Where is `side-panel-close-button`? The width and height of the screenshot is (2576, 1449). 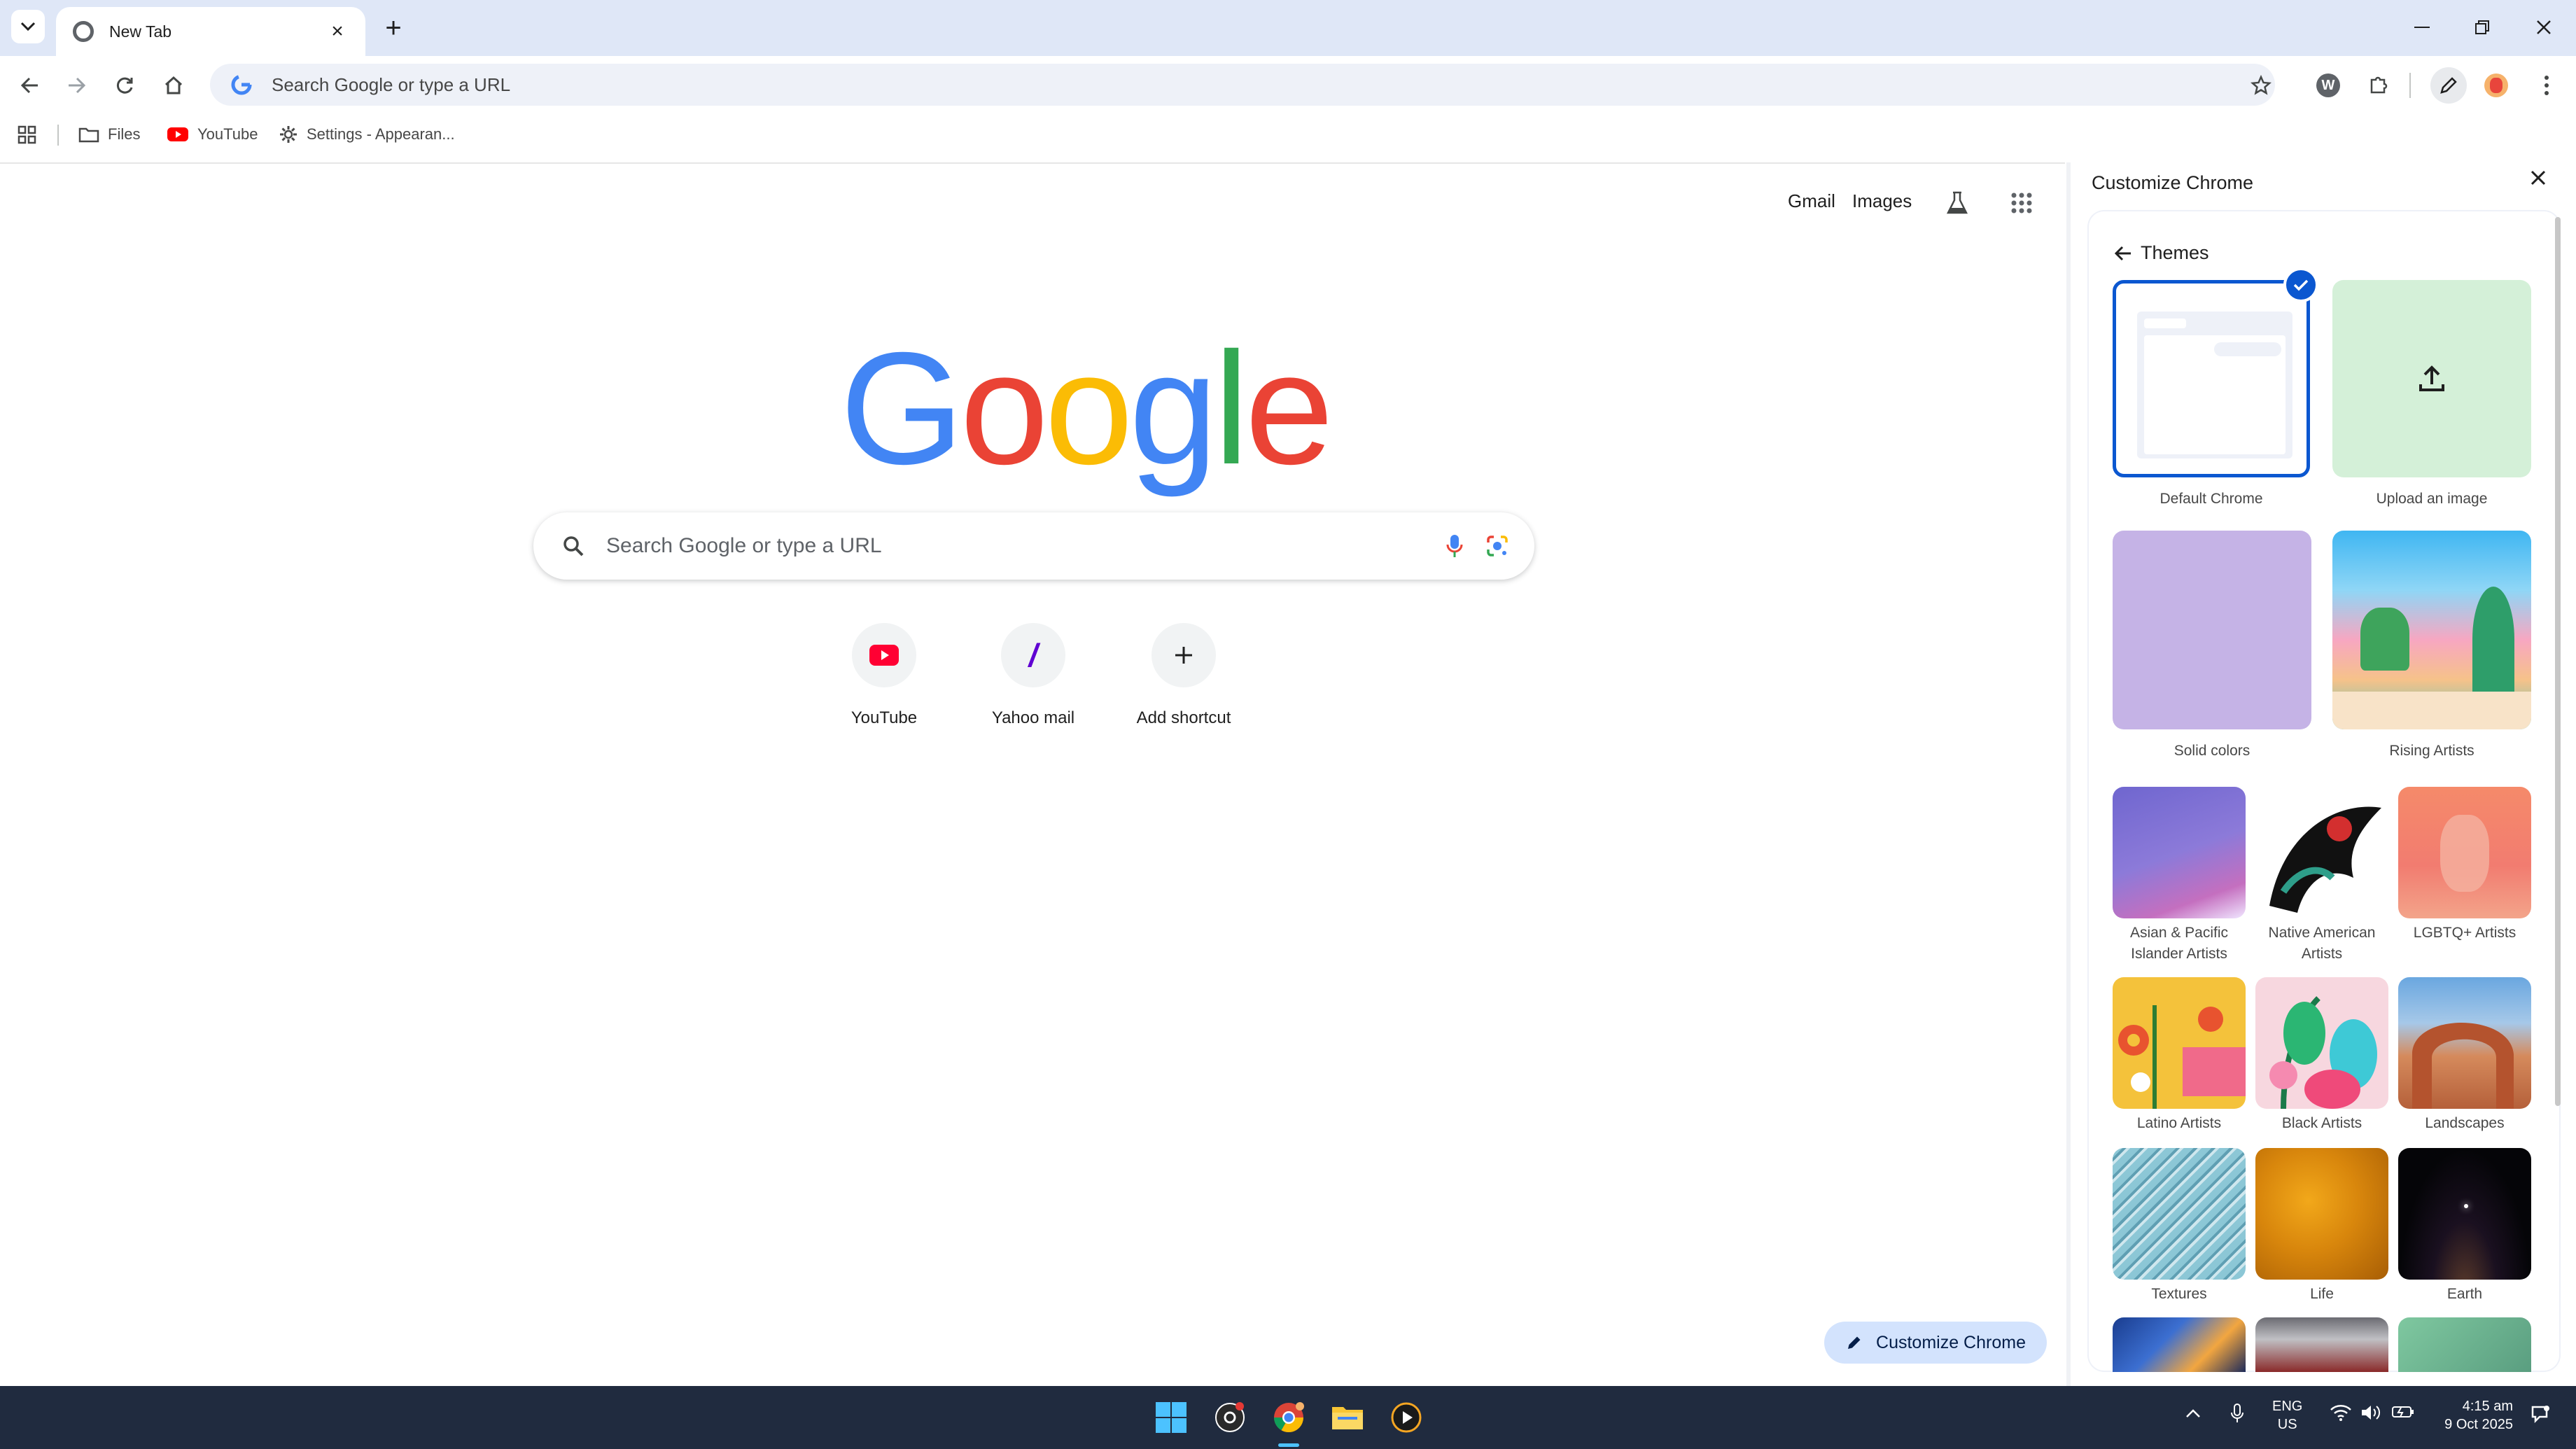
side-panel-close-button is located at coordinates (2538, 180).